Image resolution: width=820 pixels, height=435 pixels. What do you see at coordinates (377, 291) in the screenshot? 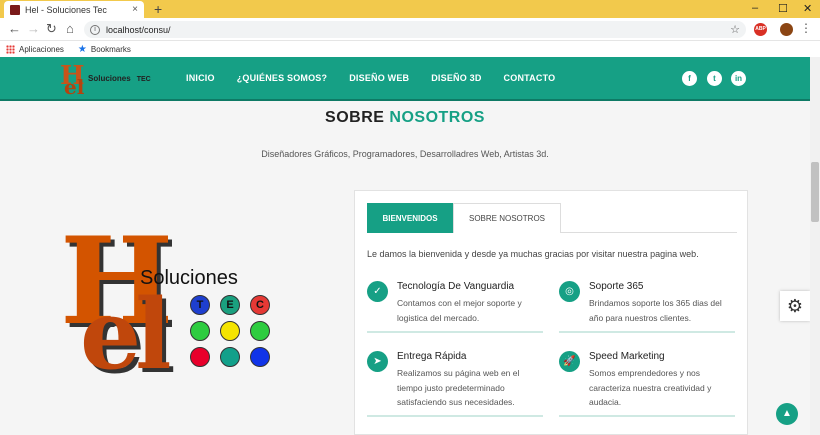
I see `check-icon: ✓` at bounding box center [377, 291].